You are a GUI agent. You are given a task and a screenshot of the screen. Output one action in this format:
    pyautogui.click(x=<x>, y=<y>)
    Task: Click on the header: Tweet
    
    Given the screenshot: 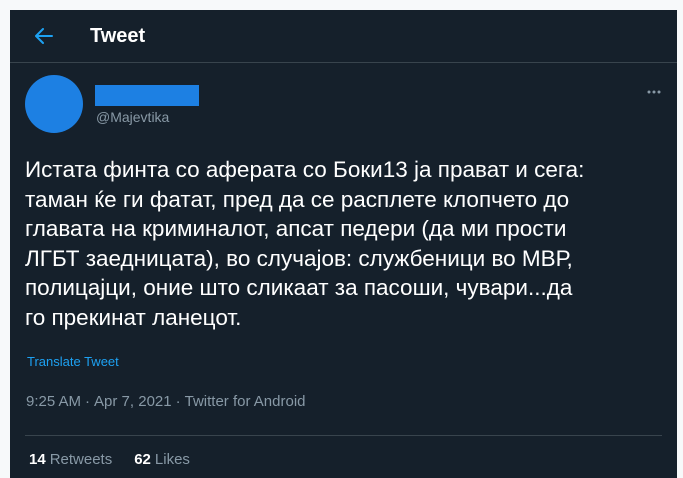 What is the action you would take?
    pyautogui.click(x=343, y=36)
    